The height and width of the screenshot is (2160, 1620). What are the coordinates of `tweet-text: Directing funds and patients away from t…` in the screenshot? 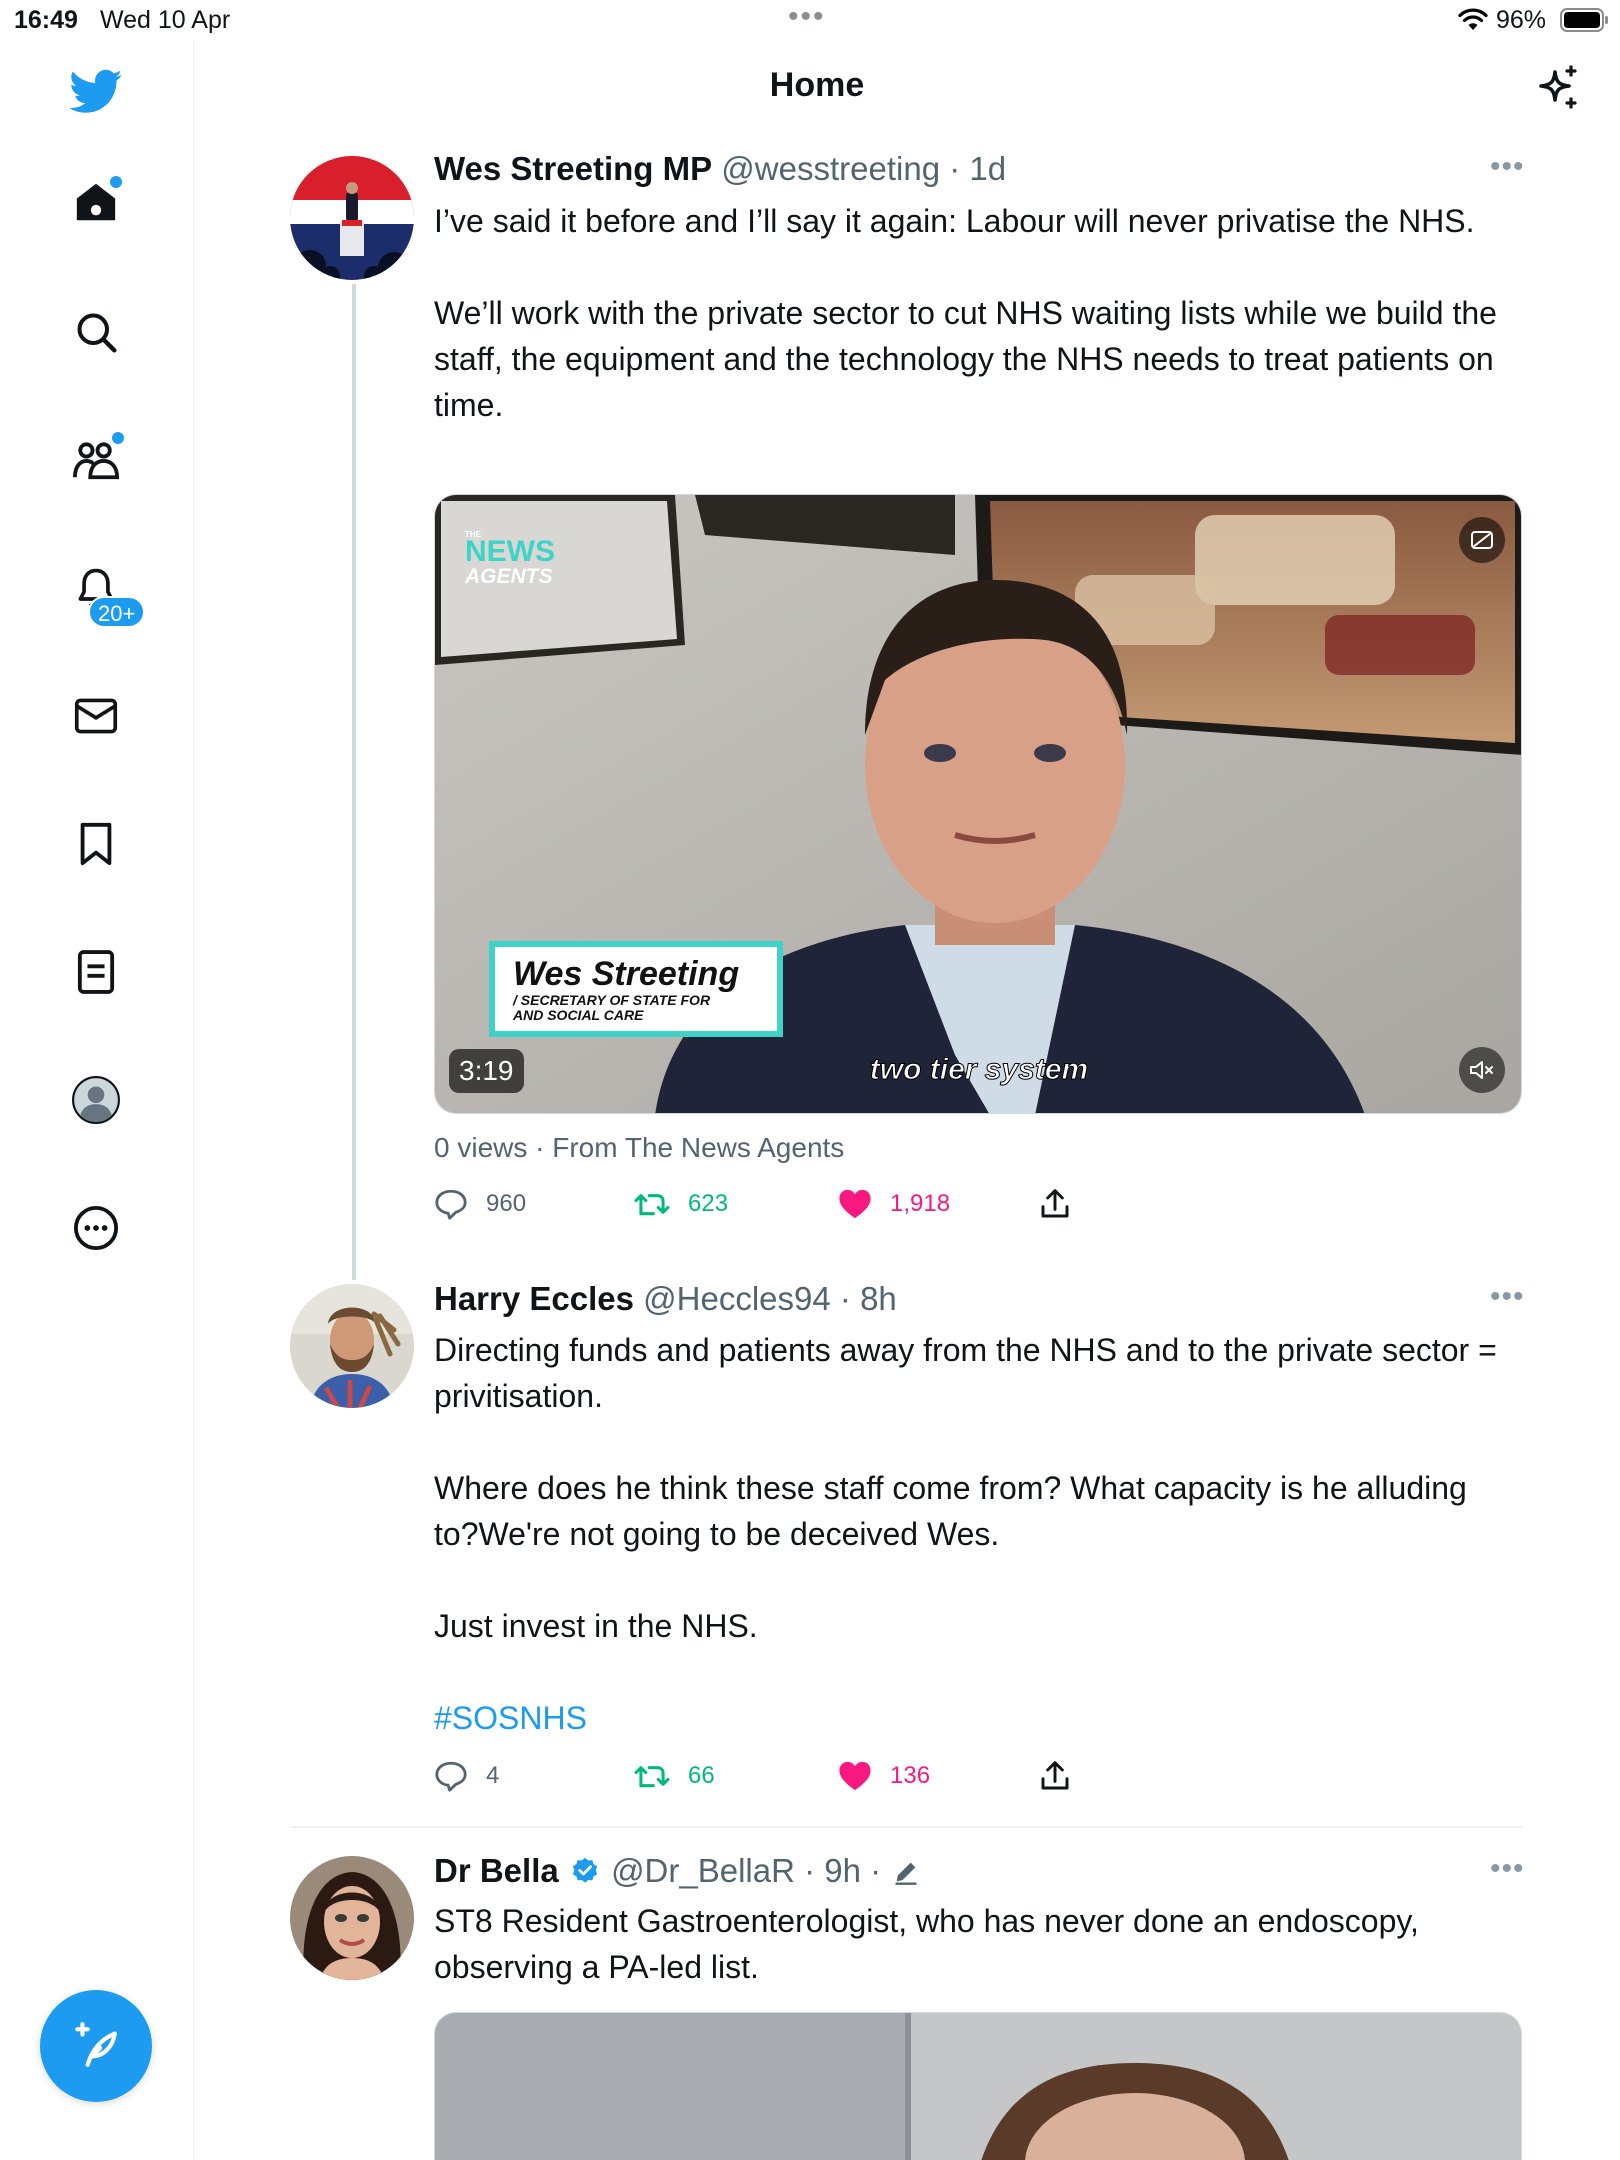 It's located at (974, 1534).